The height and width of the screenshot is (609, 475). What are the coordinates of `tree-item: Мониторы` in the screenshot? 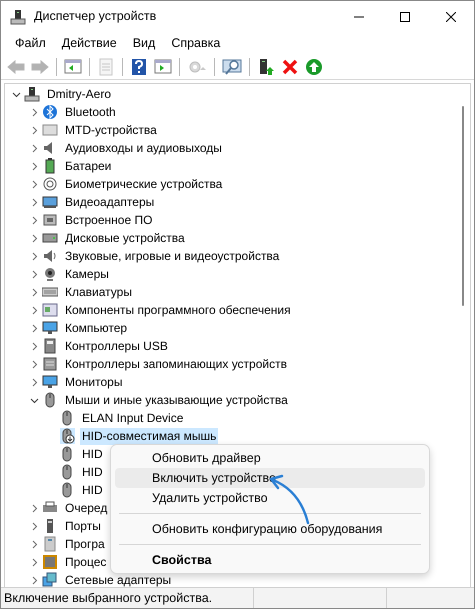 It's located at (93, 382).